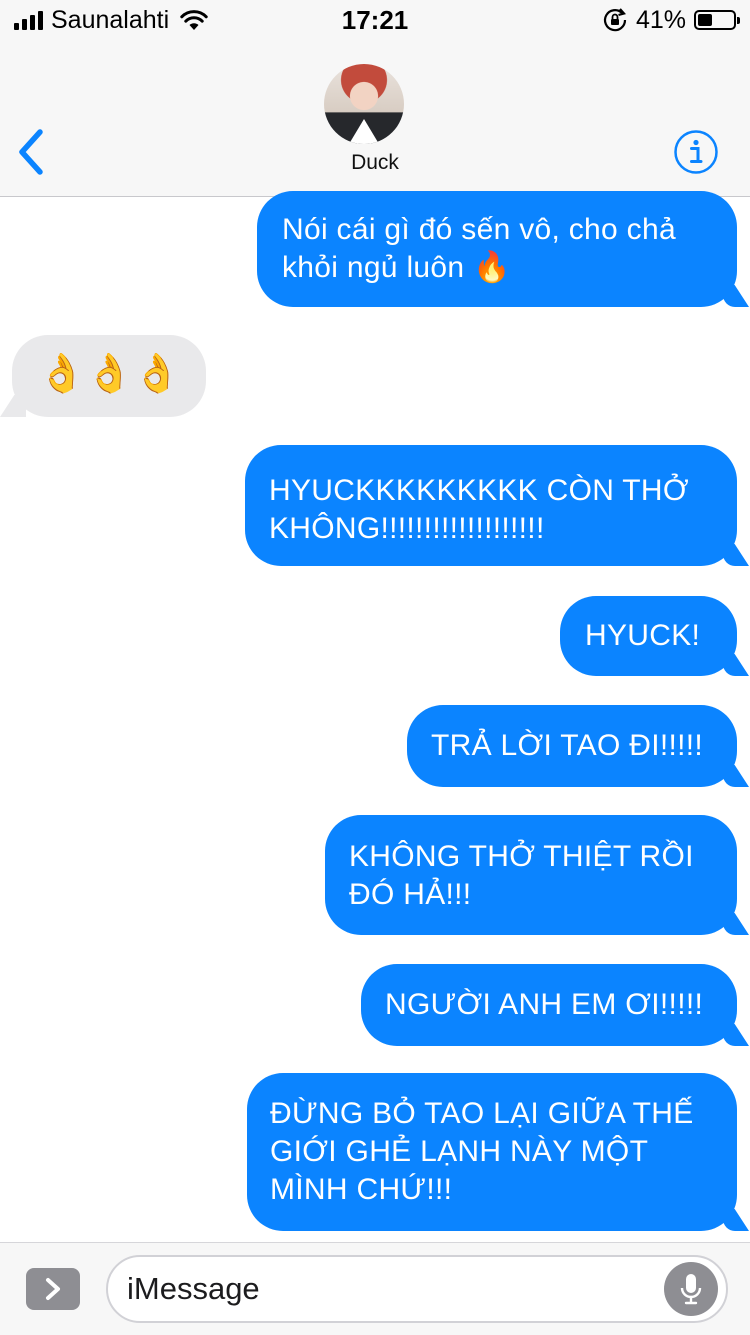  I want to click on incoming-message: 👌👌👌, so click(109, 376).